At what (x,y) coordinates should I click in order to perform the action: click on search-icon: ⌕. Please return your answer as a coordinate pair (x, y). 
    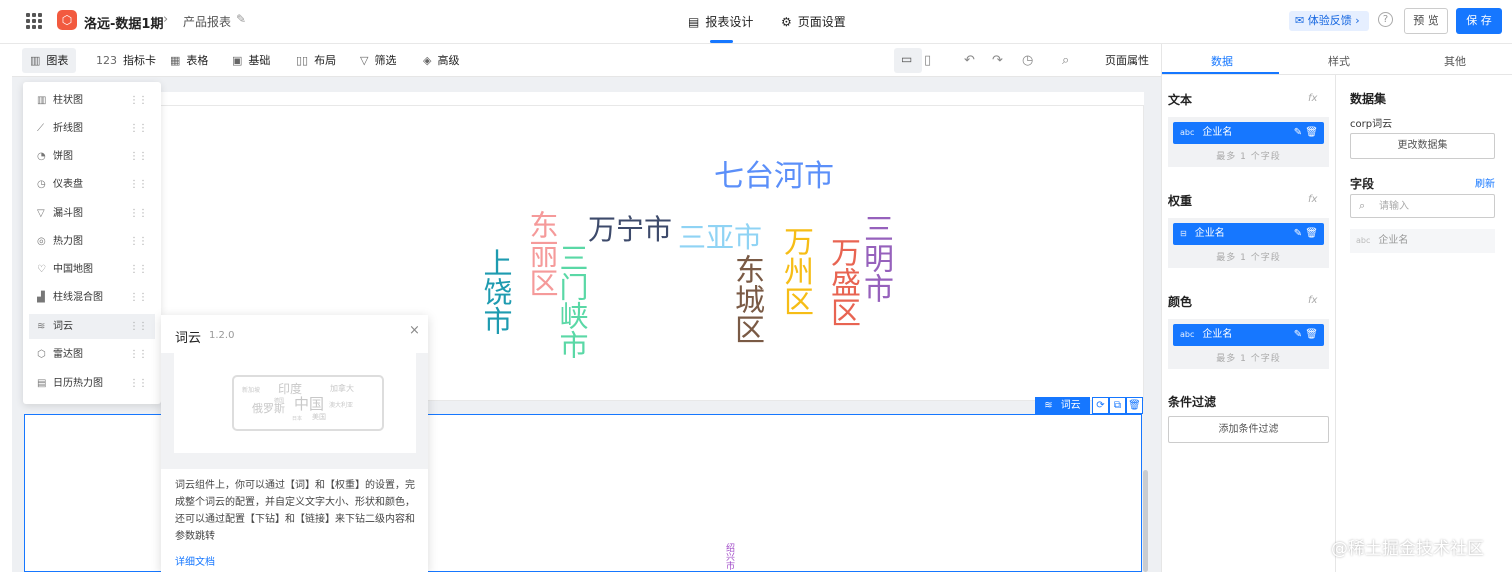
    Looking at the image, I should click on (1065, 60).